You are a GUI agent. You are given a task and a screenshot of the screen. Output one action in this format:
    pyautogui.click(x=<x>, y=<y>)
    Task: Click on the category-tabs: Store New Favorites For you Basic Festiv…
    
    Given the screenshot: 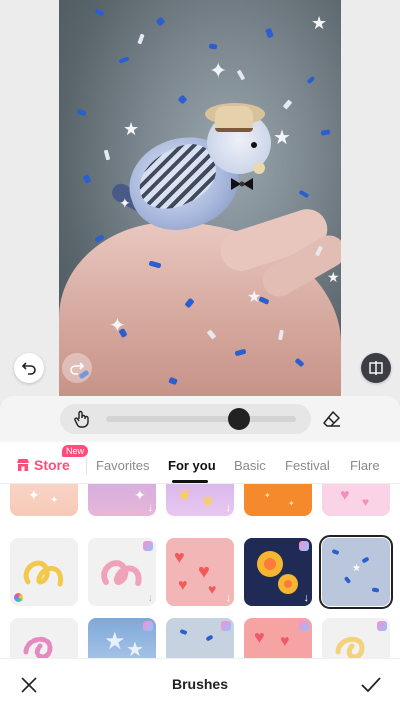 What is the action you would take?
    pyautogui.click(x=200, y=464)
    